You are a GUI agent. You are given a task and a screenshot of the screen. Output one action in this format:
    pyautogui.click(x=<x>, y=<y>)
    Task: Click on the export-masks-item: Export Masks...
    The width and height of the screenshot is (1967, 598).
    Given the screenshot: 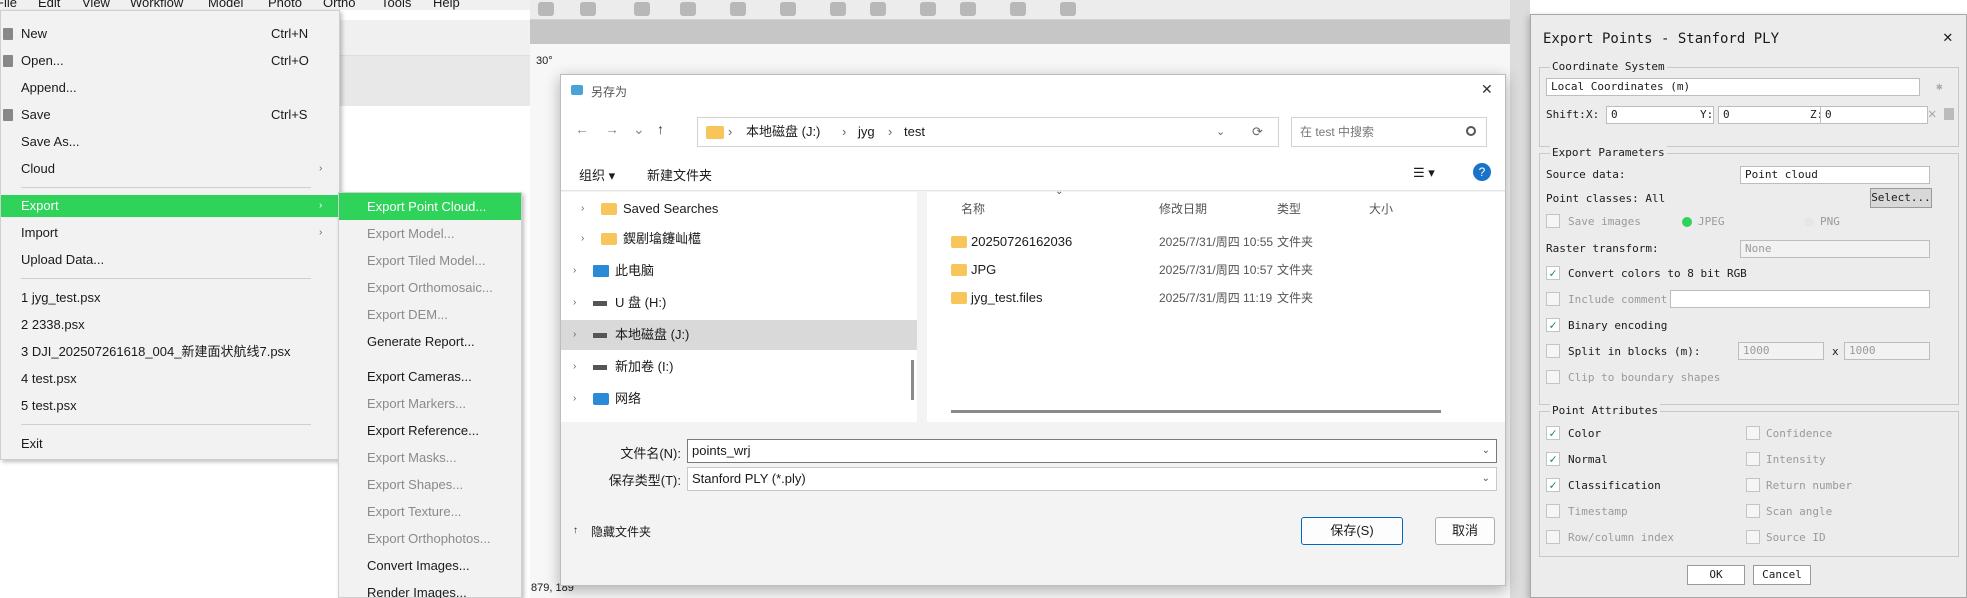 What is the action you would take?
    pyautogui.click(x=430, y=457)
    